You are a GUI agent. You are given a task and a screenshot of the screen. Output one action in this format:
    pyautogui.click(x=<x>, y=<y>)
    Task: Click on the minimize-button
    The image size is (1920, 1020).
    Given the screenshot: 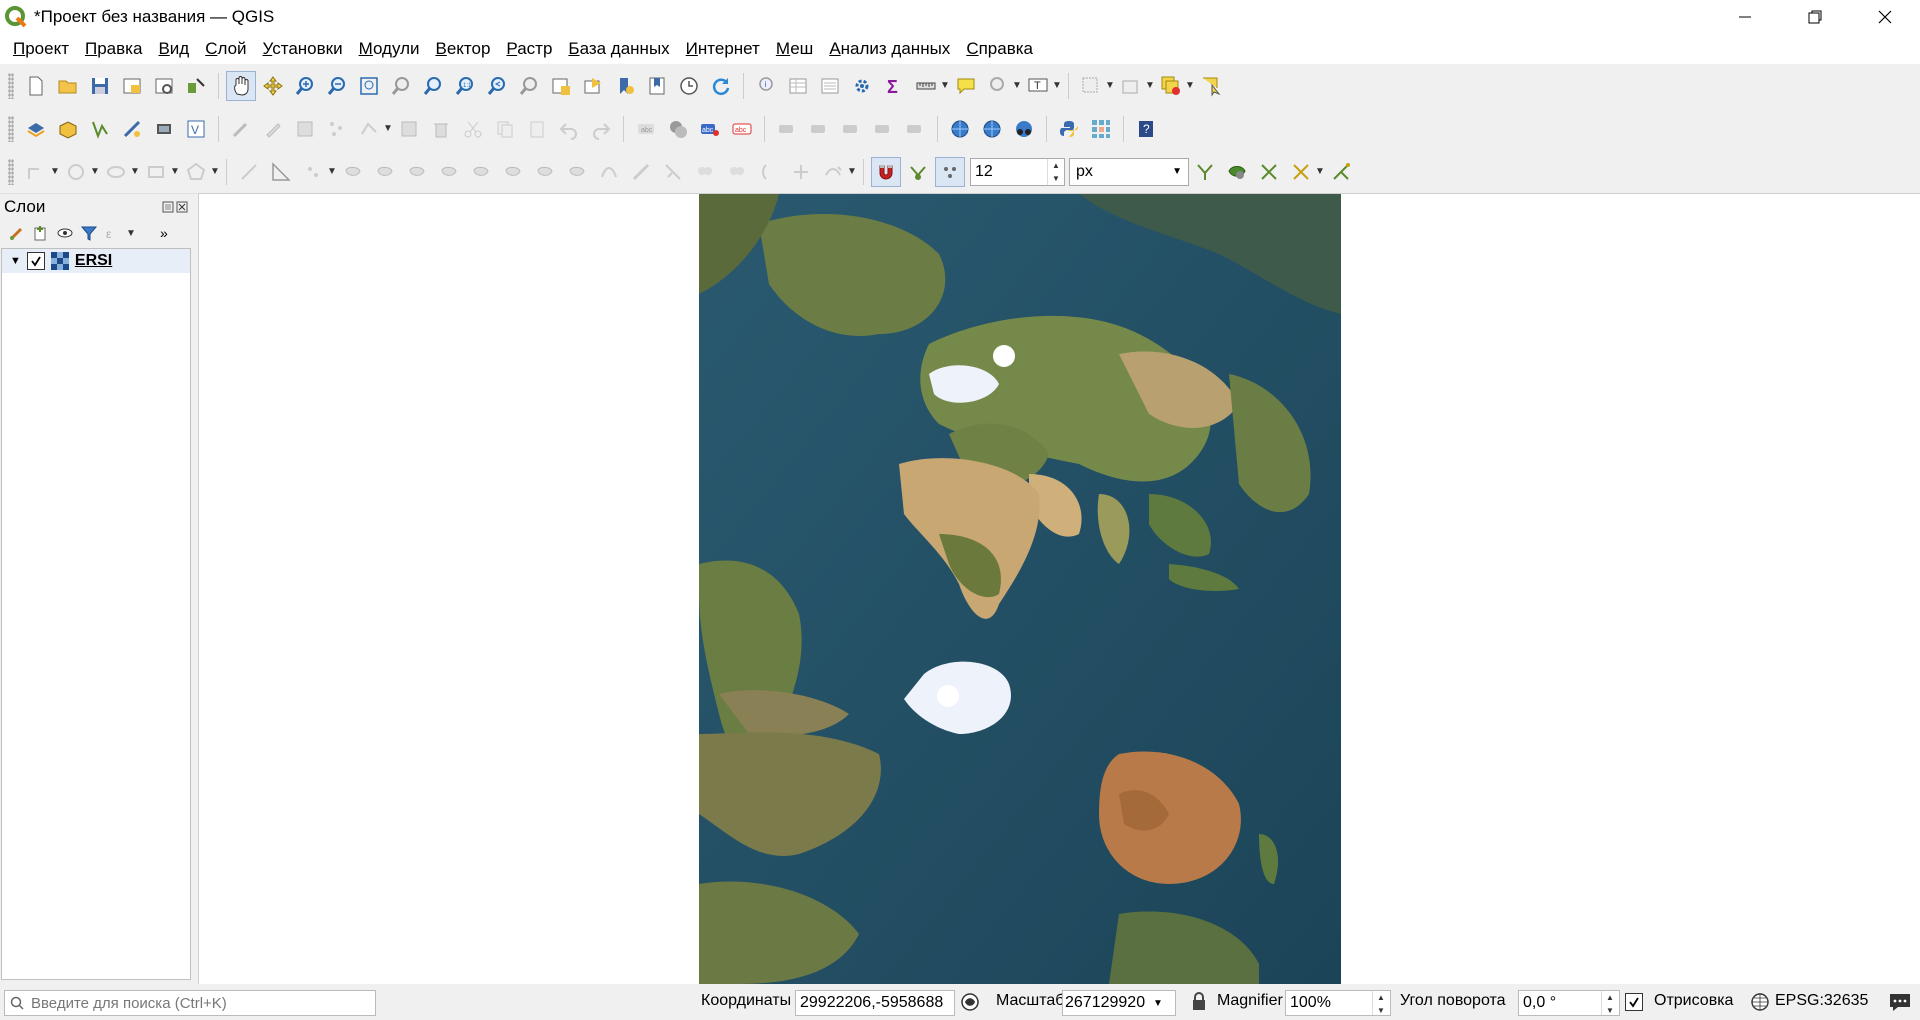 What is the action you would take?
    pyautogui.click(x=1745, y=17)
    